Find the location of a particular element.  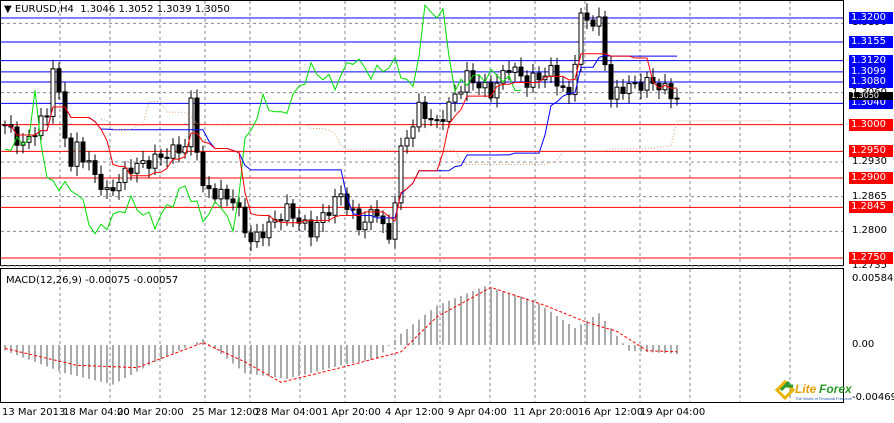

time-label: 19 Apr 04:00 is located at coordinates (673, 412).